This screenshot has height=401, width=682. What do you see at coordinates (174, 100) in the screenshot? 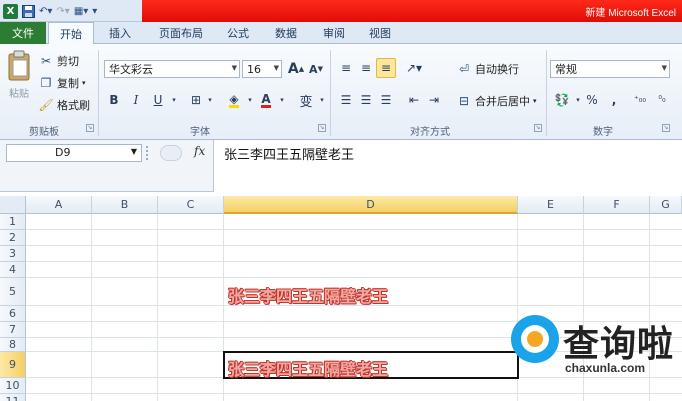
I see `underline-dropdown-icon: ▾` at bounding box center [174, 100].